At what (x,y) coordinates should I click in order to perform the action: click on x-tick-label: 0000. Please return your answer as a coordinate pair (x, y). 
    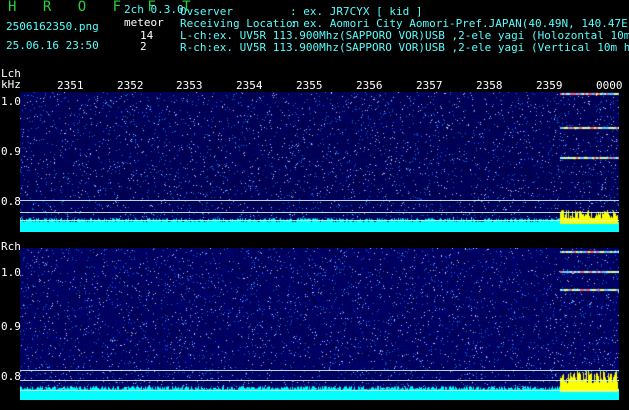
    Looking at the image, I should click on (609, 85).